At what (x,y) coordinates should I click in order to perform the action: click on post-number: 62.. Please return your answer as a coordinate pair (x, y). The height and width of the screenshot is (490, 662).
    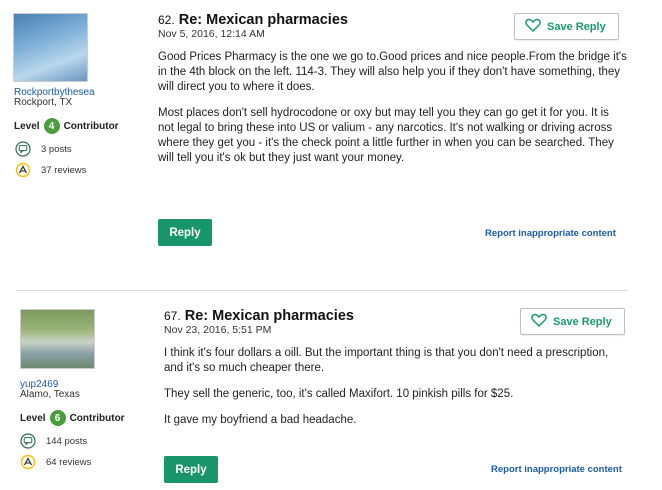
    Looking at the image, I should click on (166, 20).